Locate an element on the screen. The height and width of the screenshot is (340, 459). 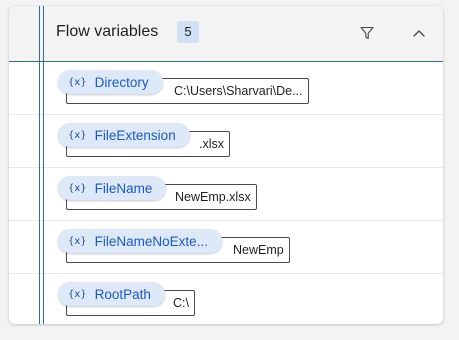
variable-pill-filename: {x} FileName is located at coordinates (112, 188).